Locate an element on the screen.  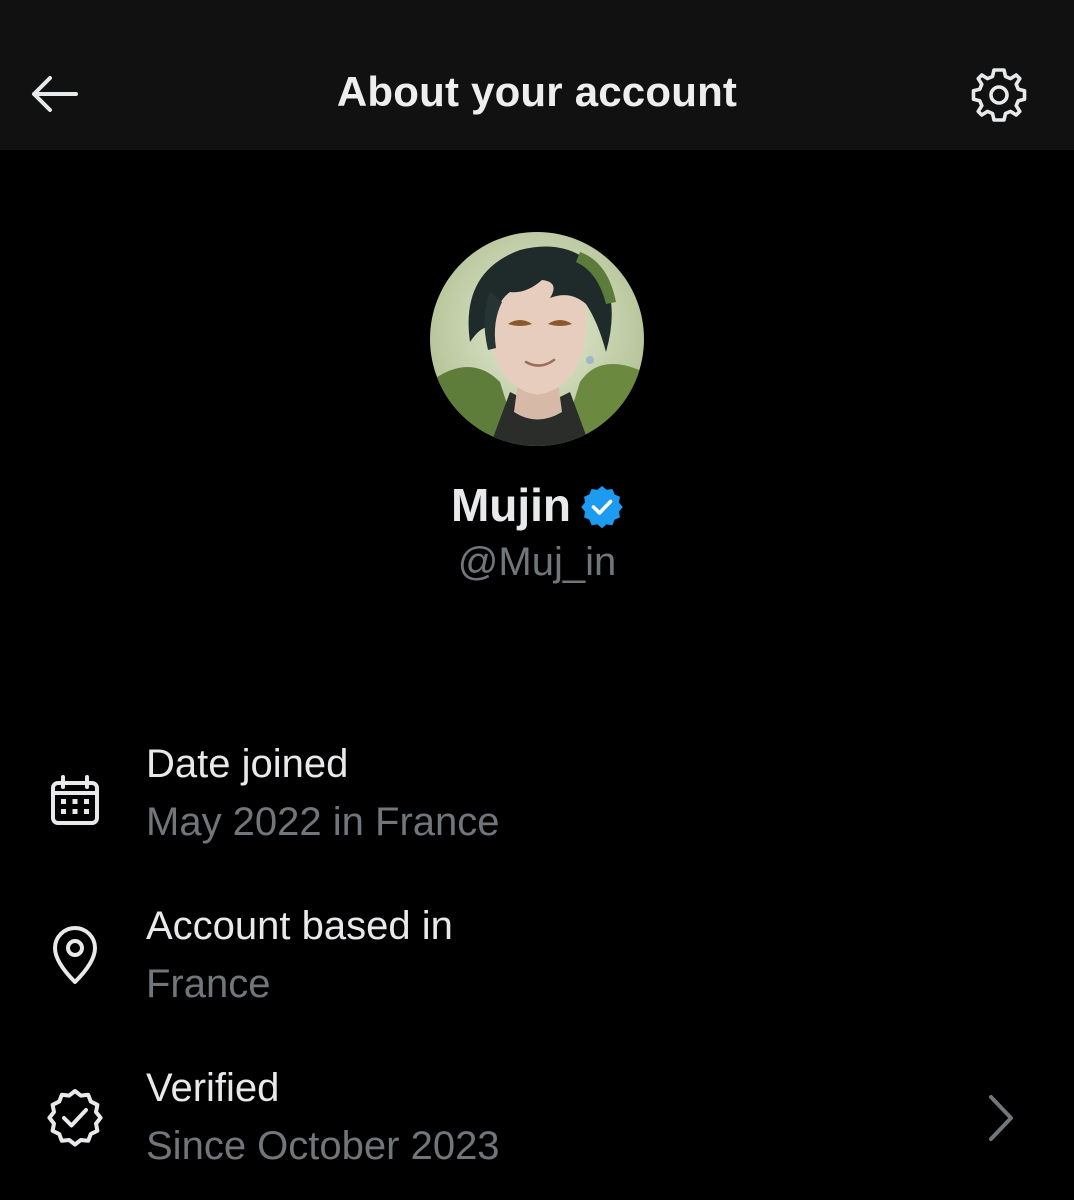
info-item-verified: Verified Since October 2023 is located at coordinates (537, 1129).